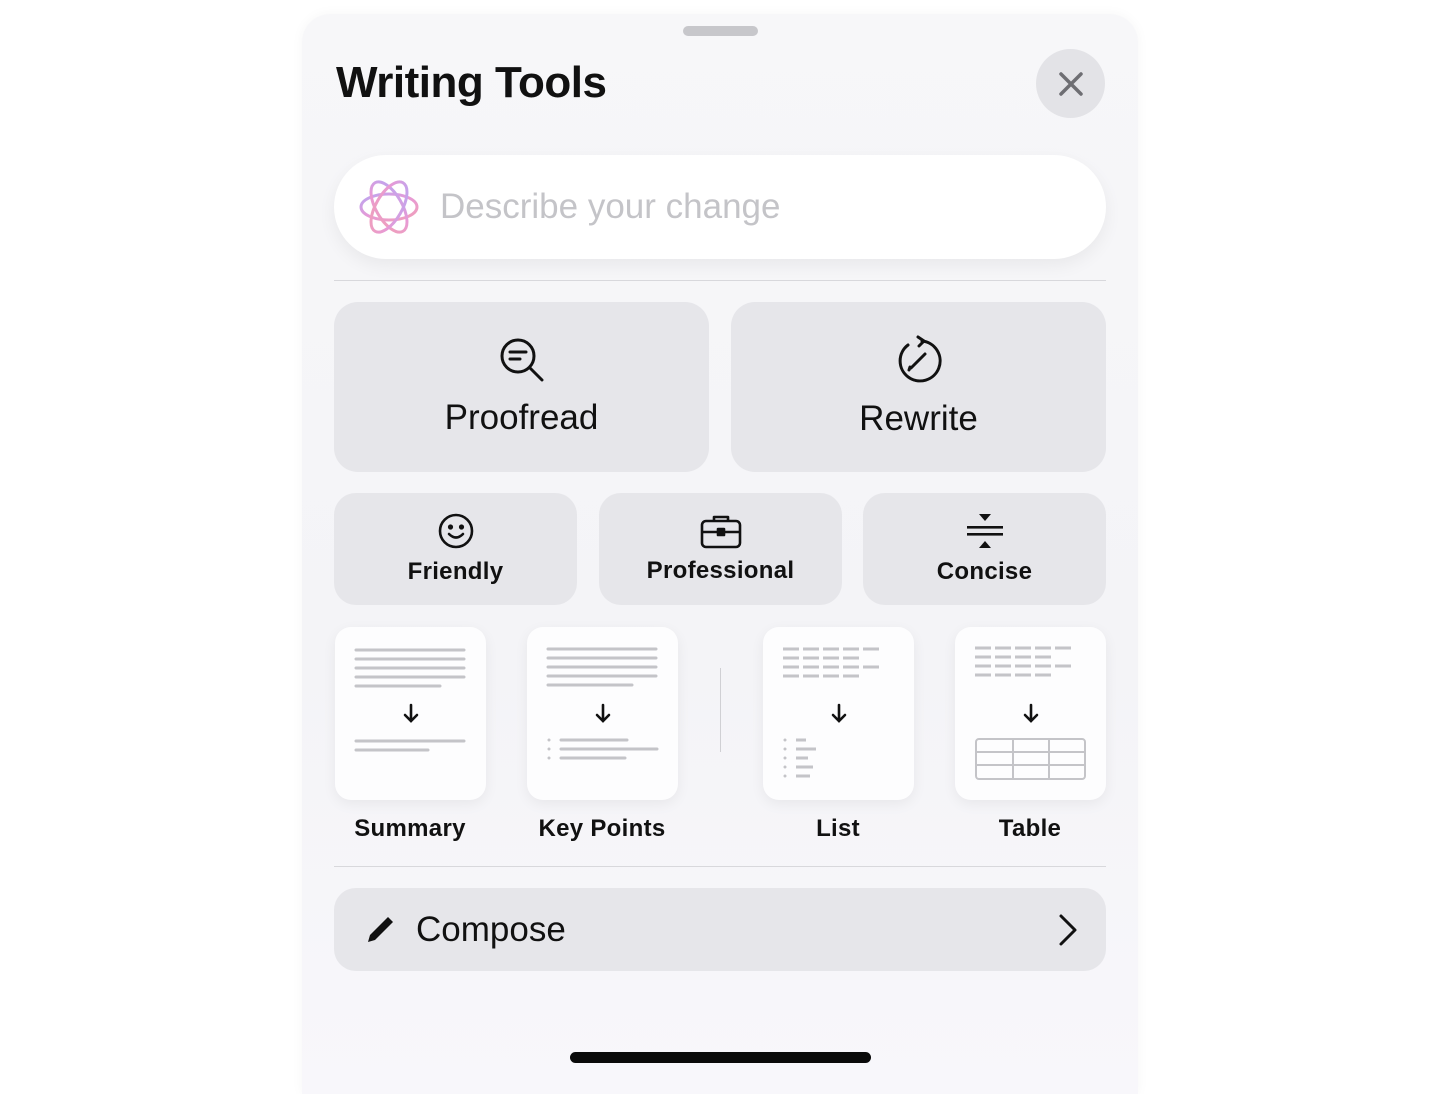 The height and width of the screenshot is (1094, 1440). I want to click on apple-intelligence-icon, so click(389, 207).